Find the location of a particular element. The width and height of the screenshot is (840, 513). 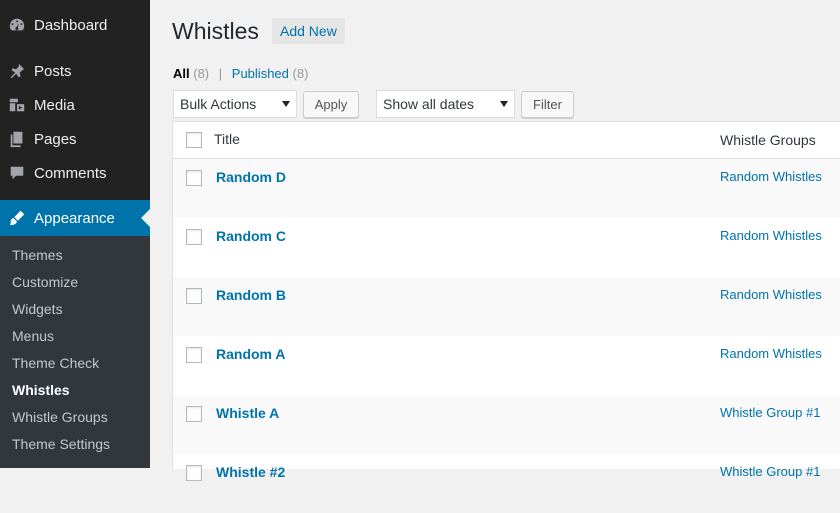

status-filter: All (8) | Published (8) is located at coordinates (240, 74).